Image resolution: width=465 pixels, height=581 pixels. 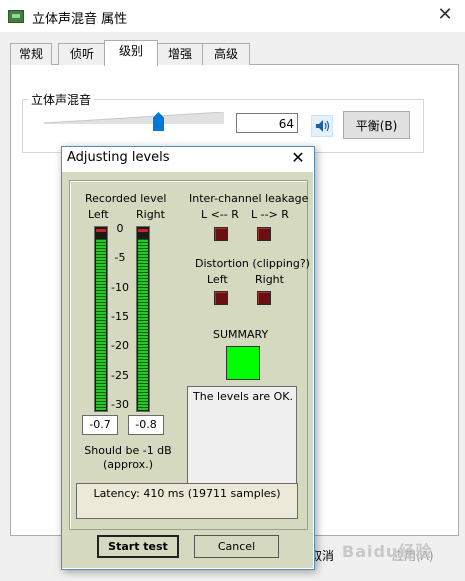 What do you see at coordinates (131, 53) in the screenshot?
I see `tab-levels: 级别` at bounding box center [131, 53].